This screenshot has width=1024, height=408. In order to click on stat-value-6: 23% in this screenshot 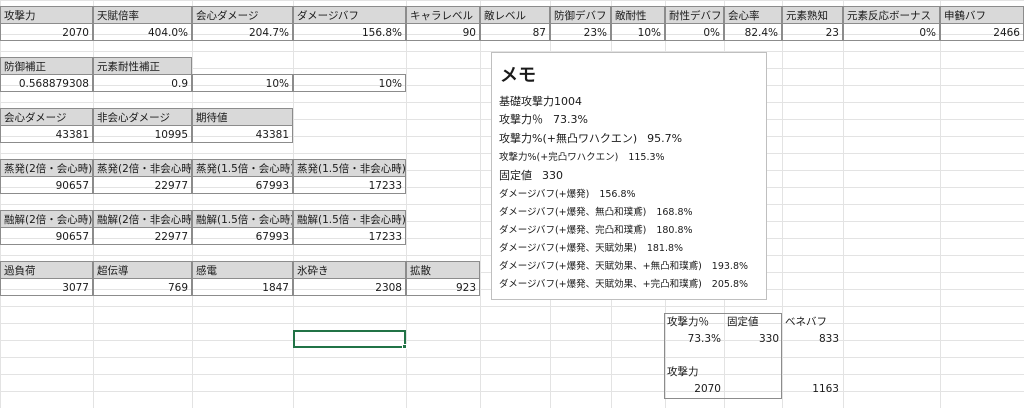, I will do `click(580, 32)`.